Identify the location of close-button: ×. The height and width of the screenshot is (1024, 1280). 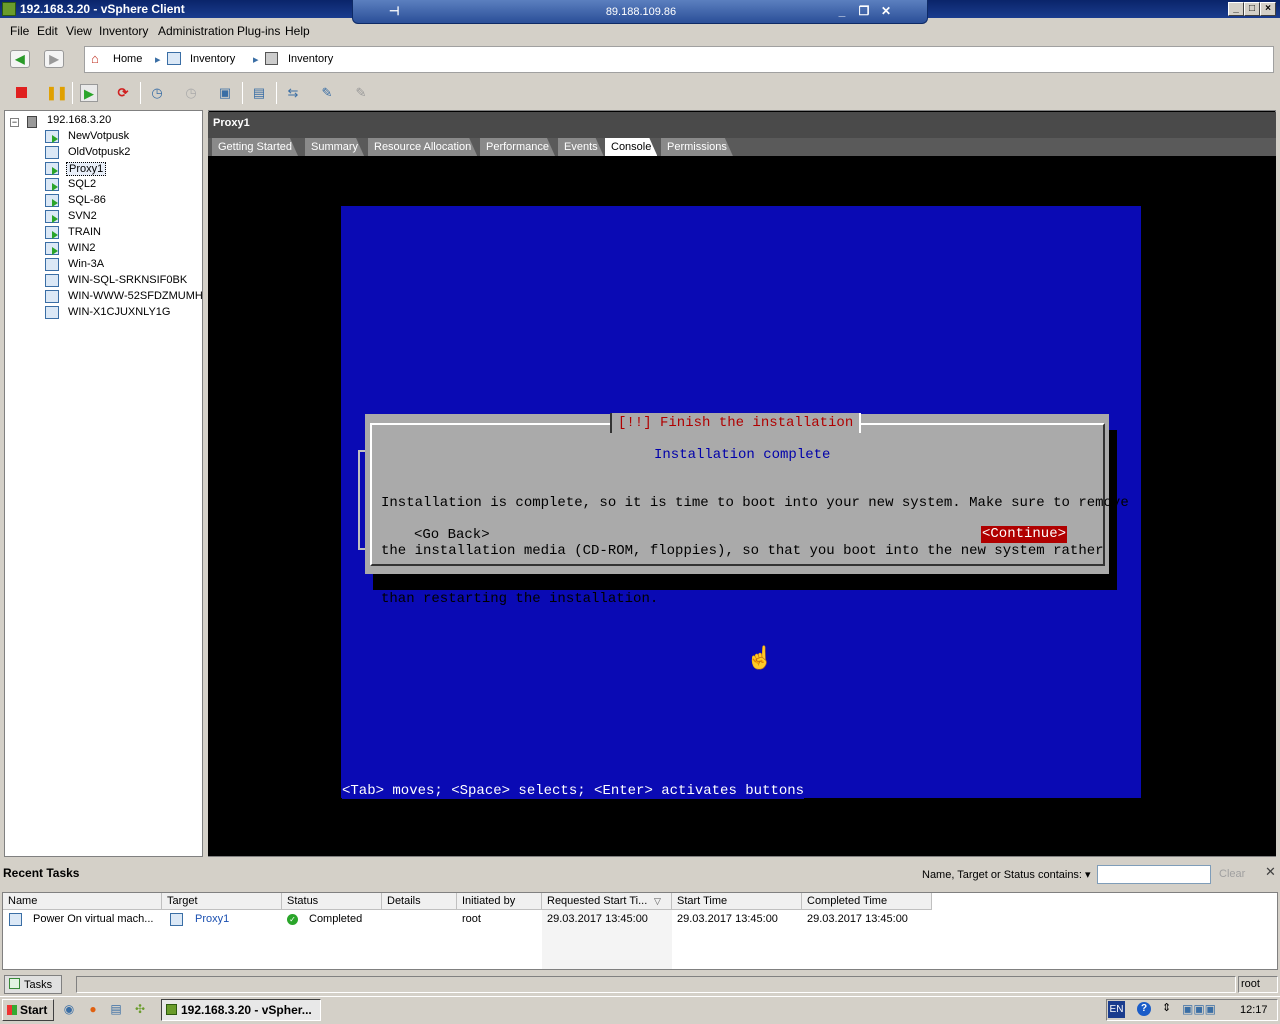
(1268, 9).